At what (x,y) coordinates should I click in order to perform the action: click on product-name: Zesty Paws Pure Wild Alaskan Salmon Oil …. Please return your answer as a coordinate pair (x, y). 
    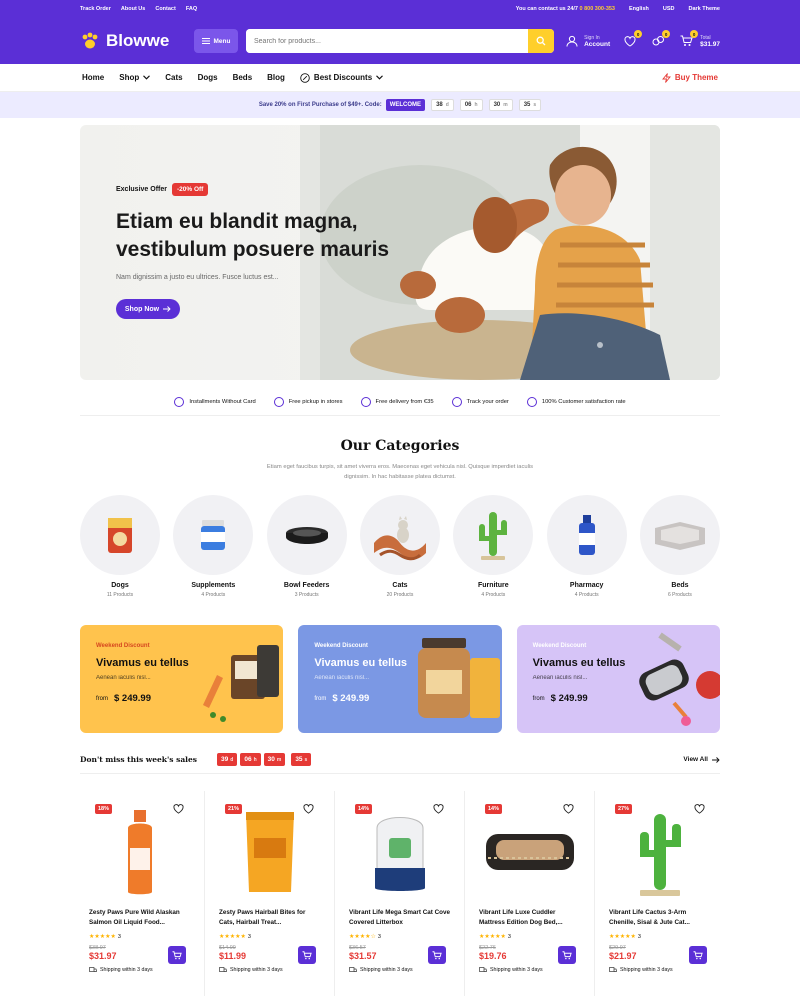
    Looking at the image, I should click on (139, 918).